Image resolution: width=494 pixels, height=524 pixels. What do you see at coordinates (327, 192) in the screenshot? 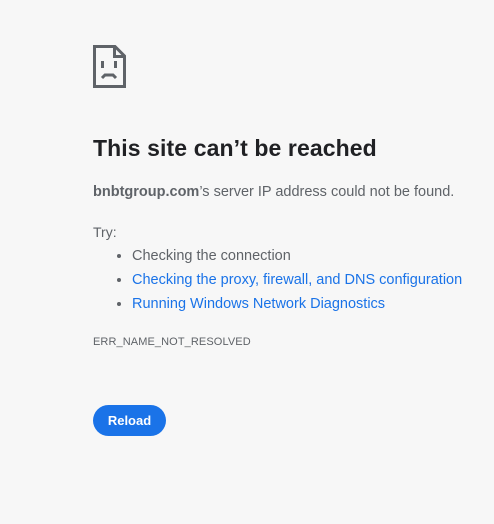
I see `error-message: ’s server IP address could not be found.` at bounding box center [327, 192].